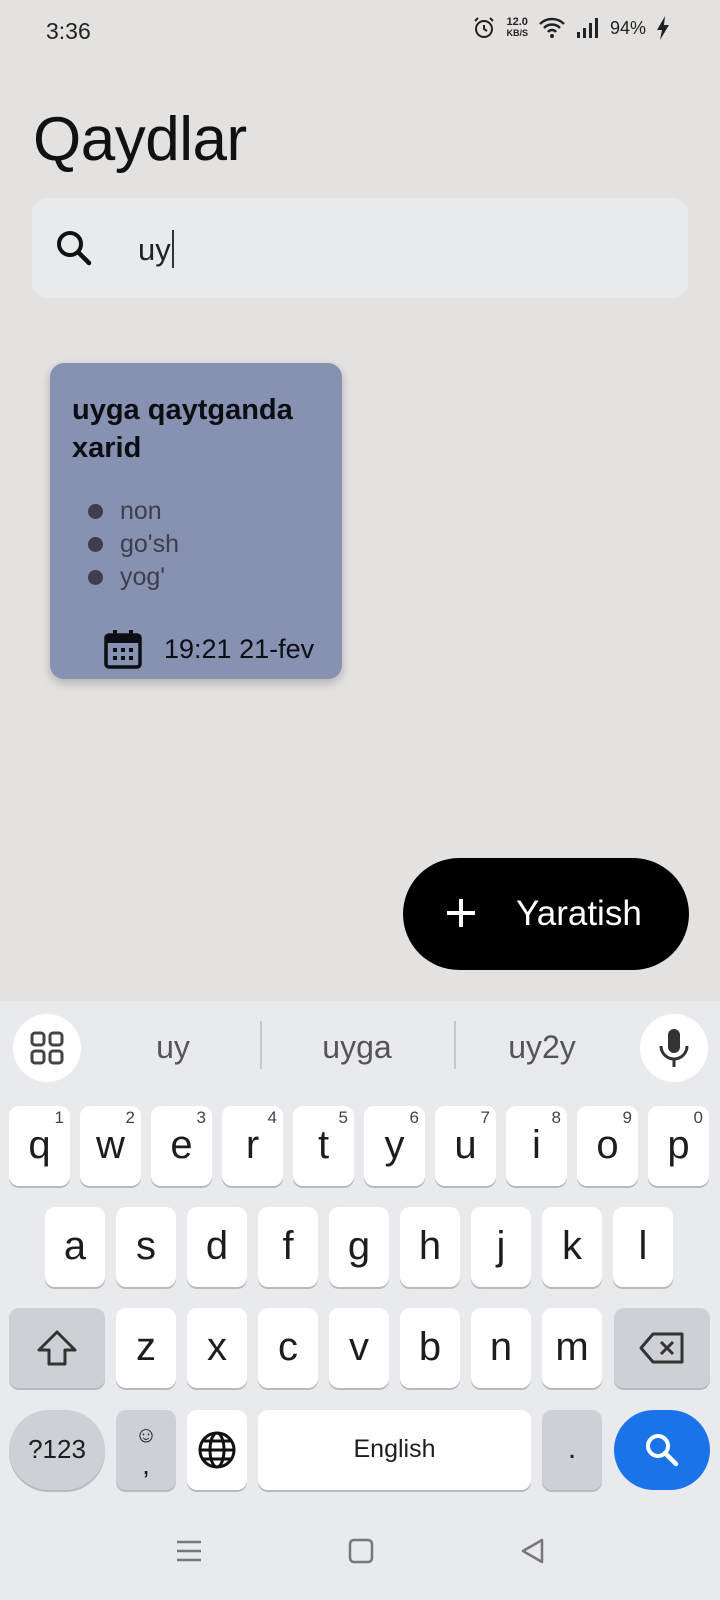  What do you see at coordinates (57, 1450) in the screenshot?
I see `symbols-key: ?123` at bounding box center [57, 1450].